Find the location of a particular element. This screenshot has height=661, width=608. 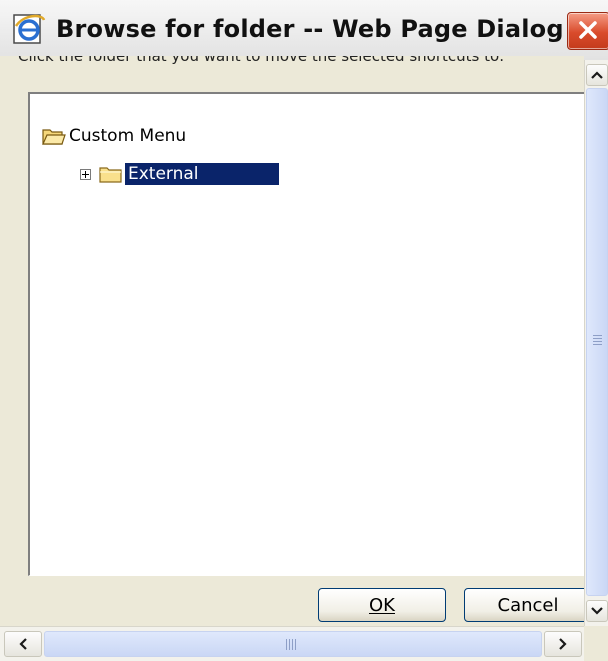

horizontal-scrollbar is located at coordinates (292, 643).